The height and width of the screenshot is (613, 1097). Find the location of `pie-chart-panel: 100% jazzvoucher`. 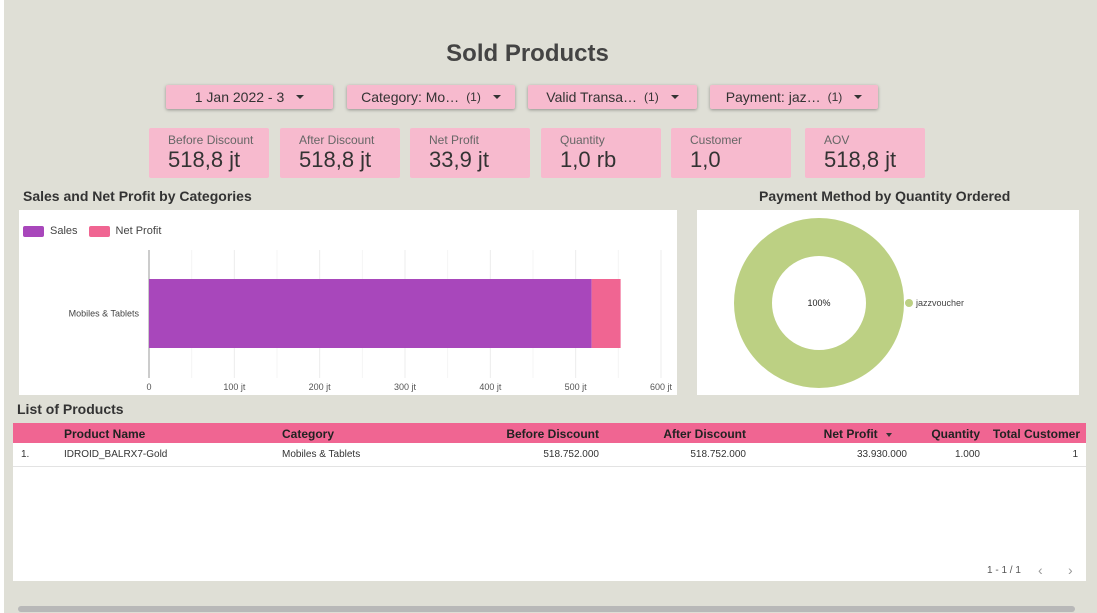

pie-chart-panel: 100% jazzvoucher is located at coordinates (888, 302).